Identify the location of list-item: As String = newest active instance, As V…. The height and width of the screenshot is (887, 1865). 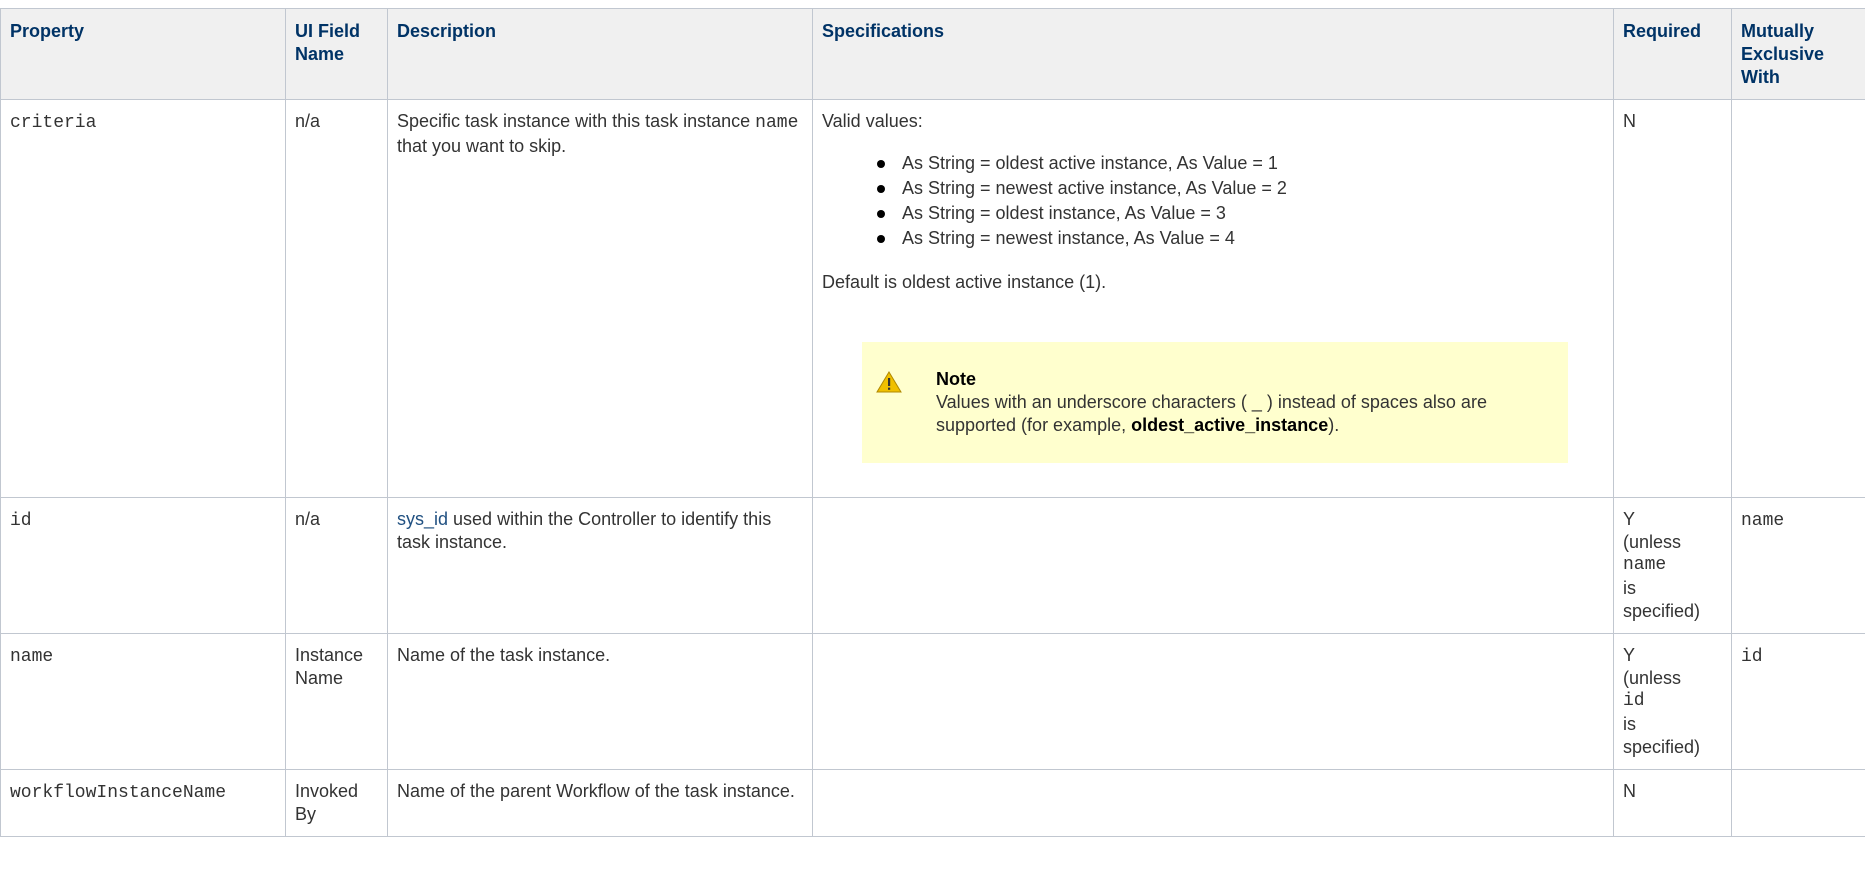
(1253, 188).